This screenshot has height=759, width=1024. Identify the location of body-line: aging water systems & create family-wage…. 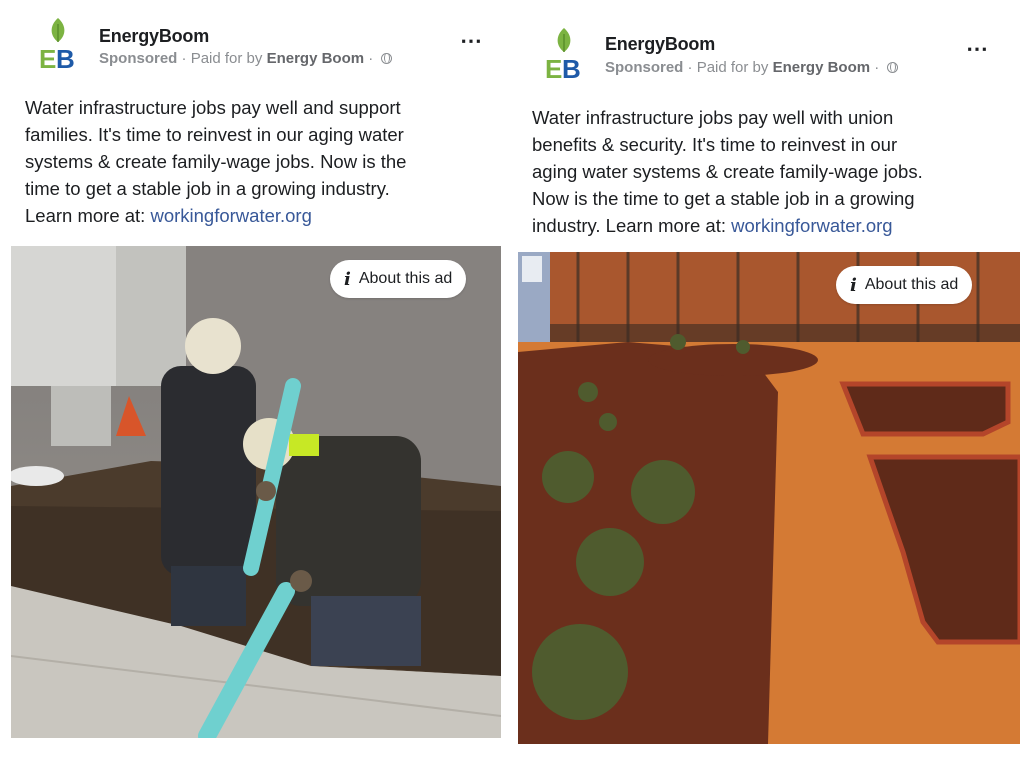
(727, 171).